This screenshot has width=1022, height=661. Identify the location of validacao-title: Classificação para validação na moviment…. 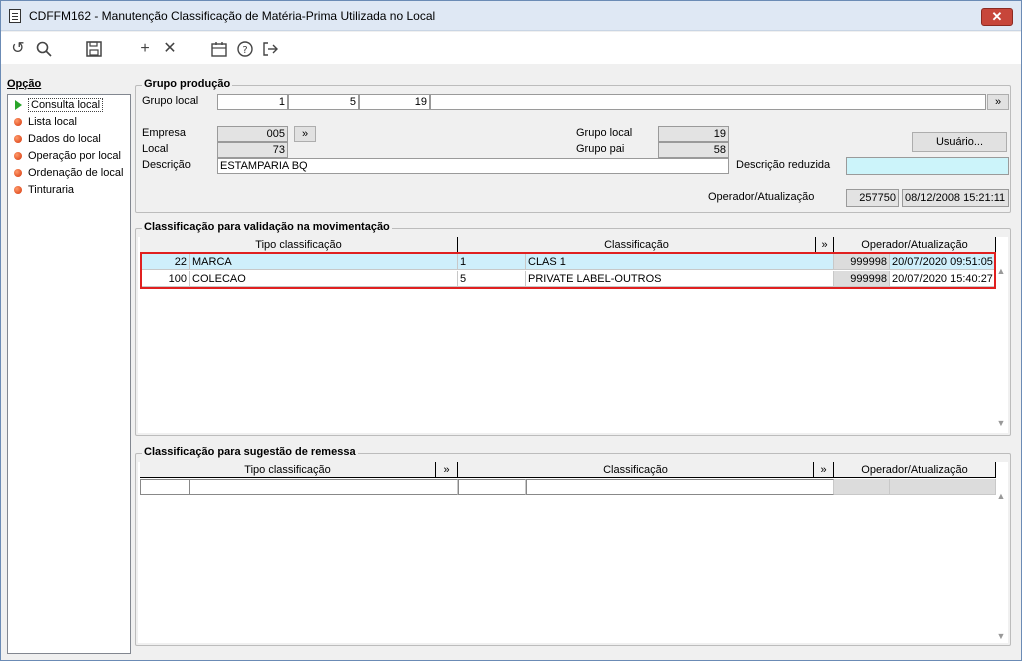
(267, 227).